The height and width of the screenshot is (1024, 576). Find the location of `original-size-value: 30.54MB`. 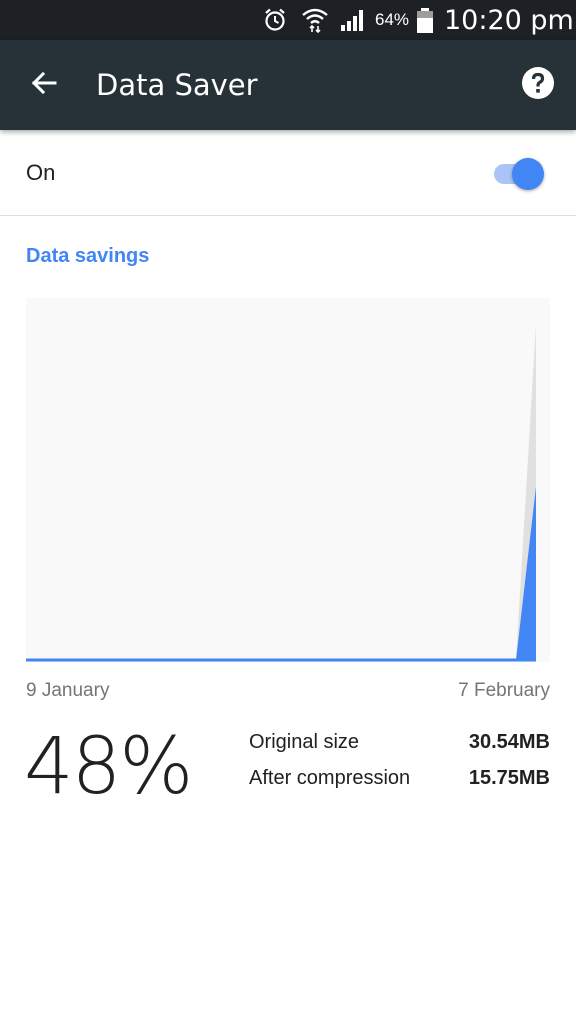

original-size-value: 30.54MB is located at coordinates (509, 742).